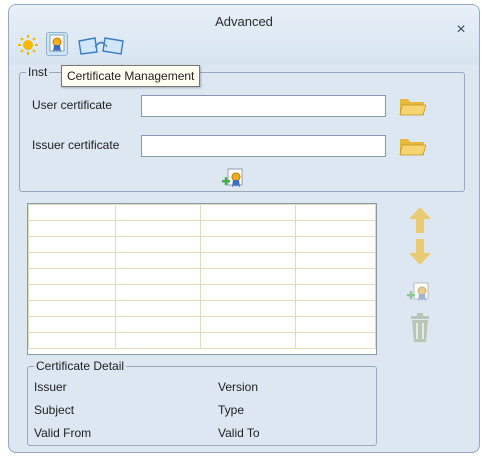 The height and width of the screenshot is (457, 482). I want to click on delete-trash-icon, so click(420, 328).